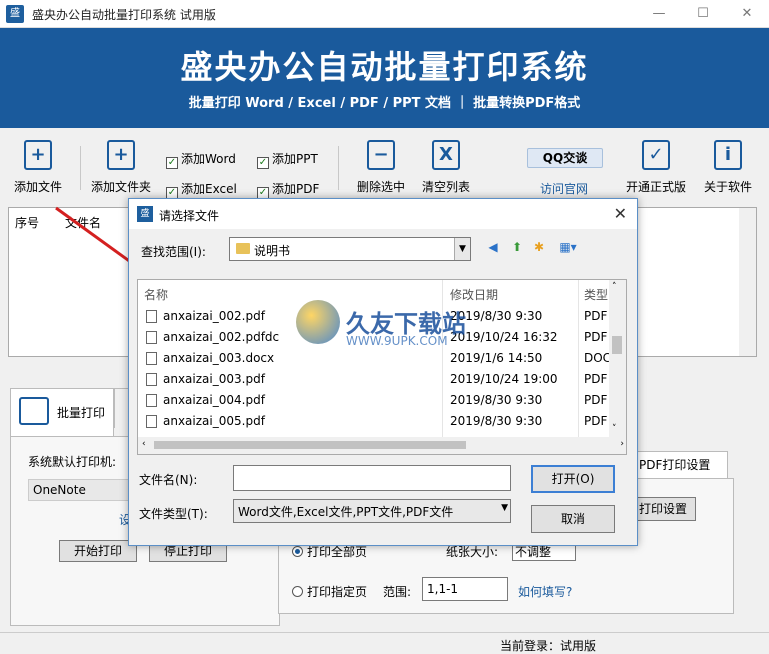  Describe the element at coordinates (380, 187) in the screenshot. I see `delete-selected-label: 删除选中` at that location.